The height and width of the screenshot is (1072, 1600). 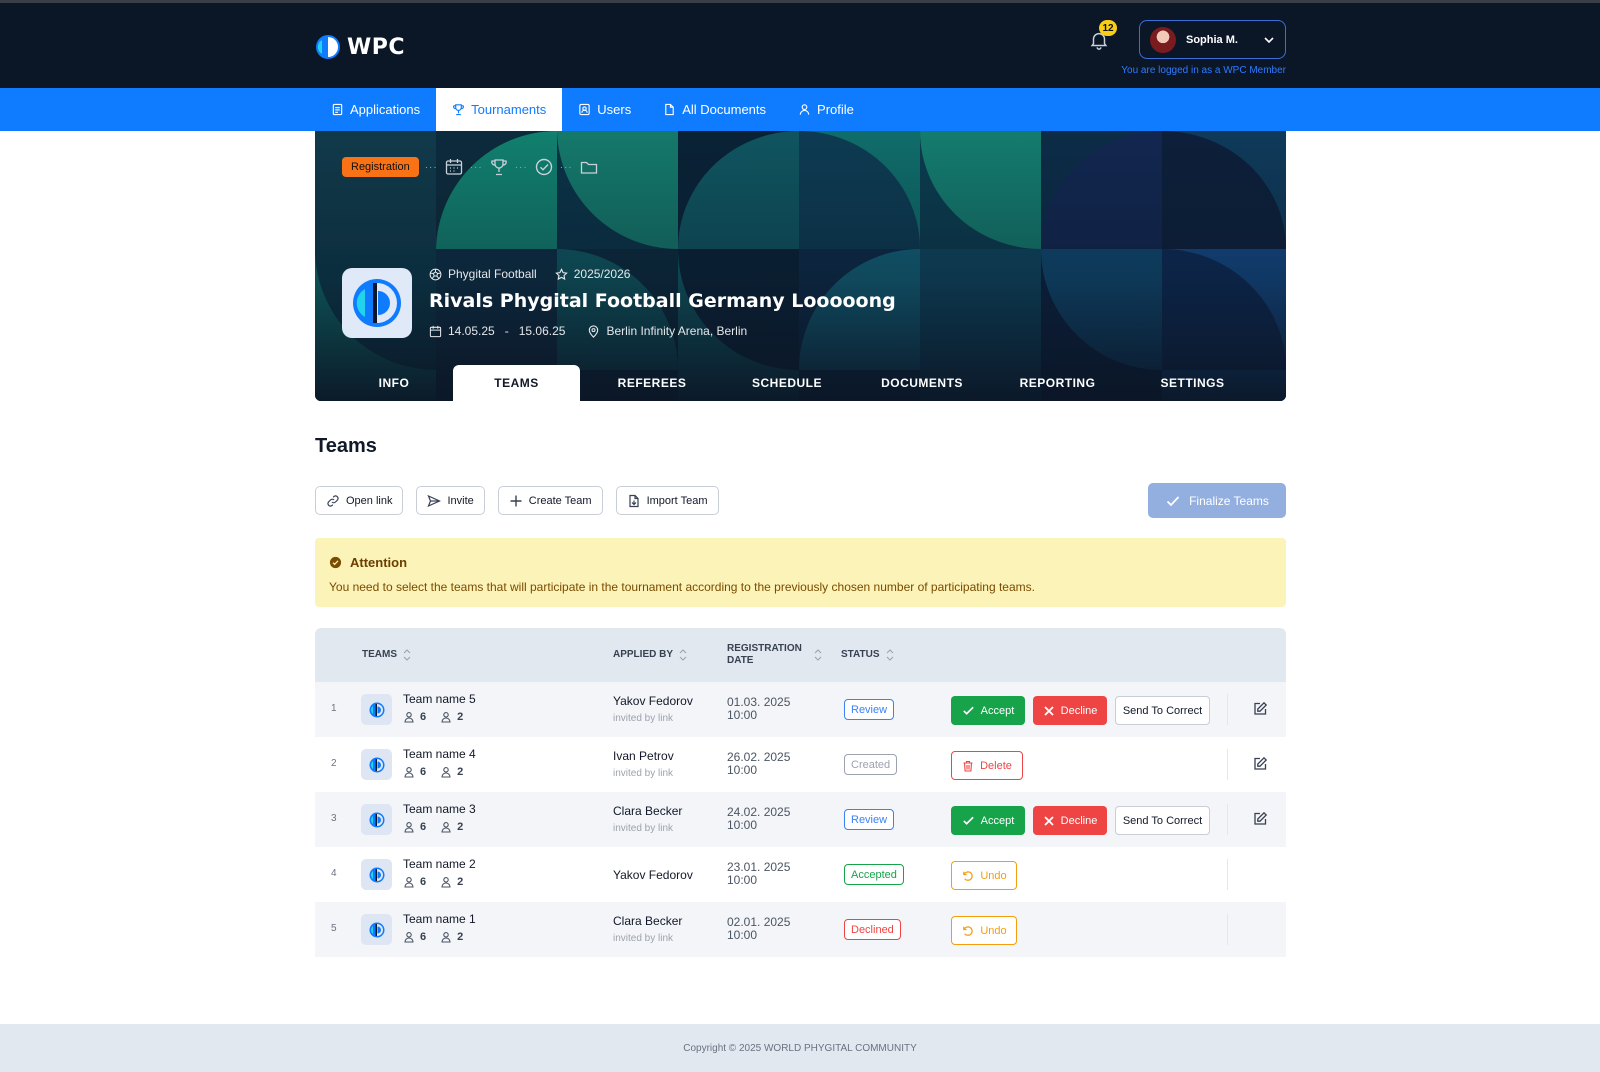 I want to click on column-status: STATUS, so click(x=867, y=655).